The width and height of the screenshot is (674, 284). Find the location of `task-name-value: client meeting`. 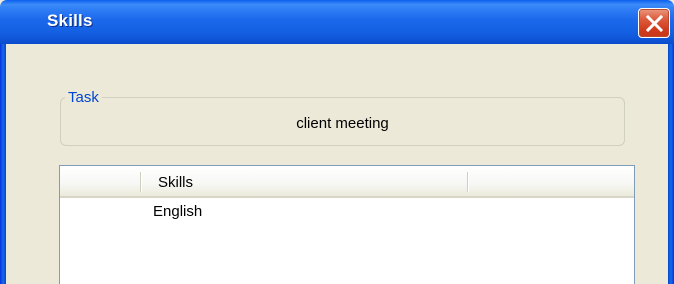

task-name-value: client meeting is located at coordinates (342, 123).